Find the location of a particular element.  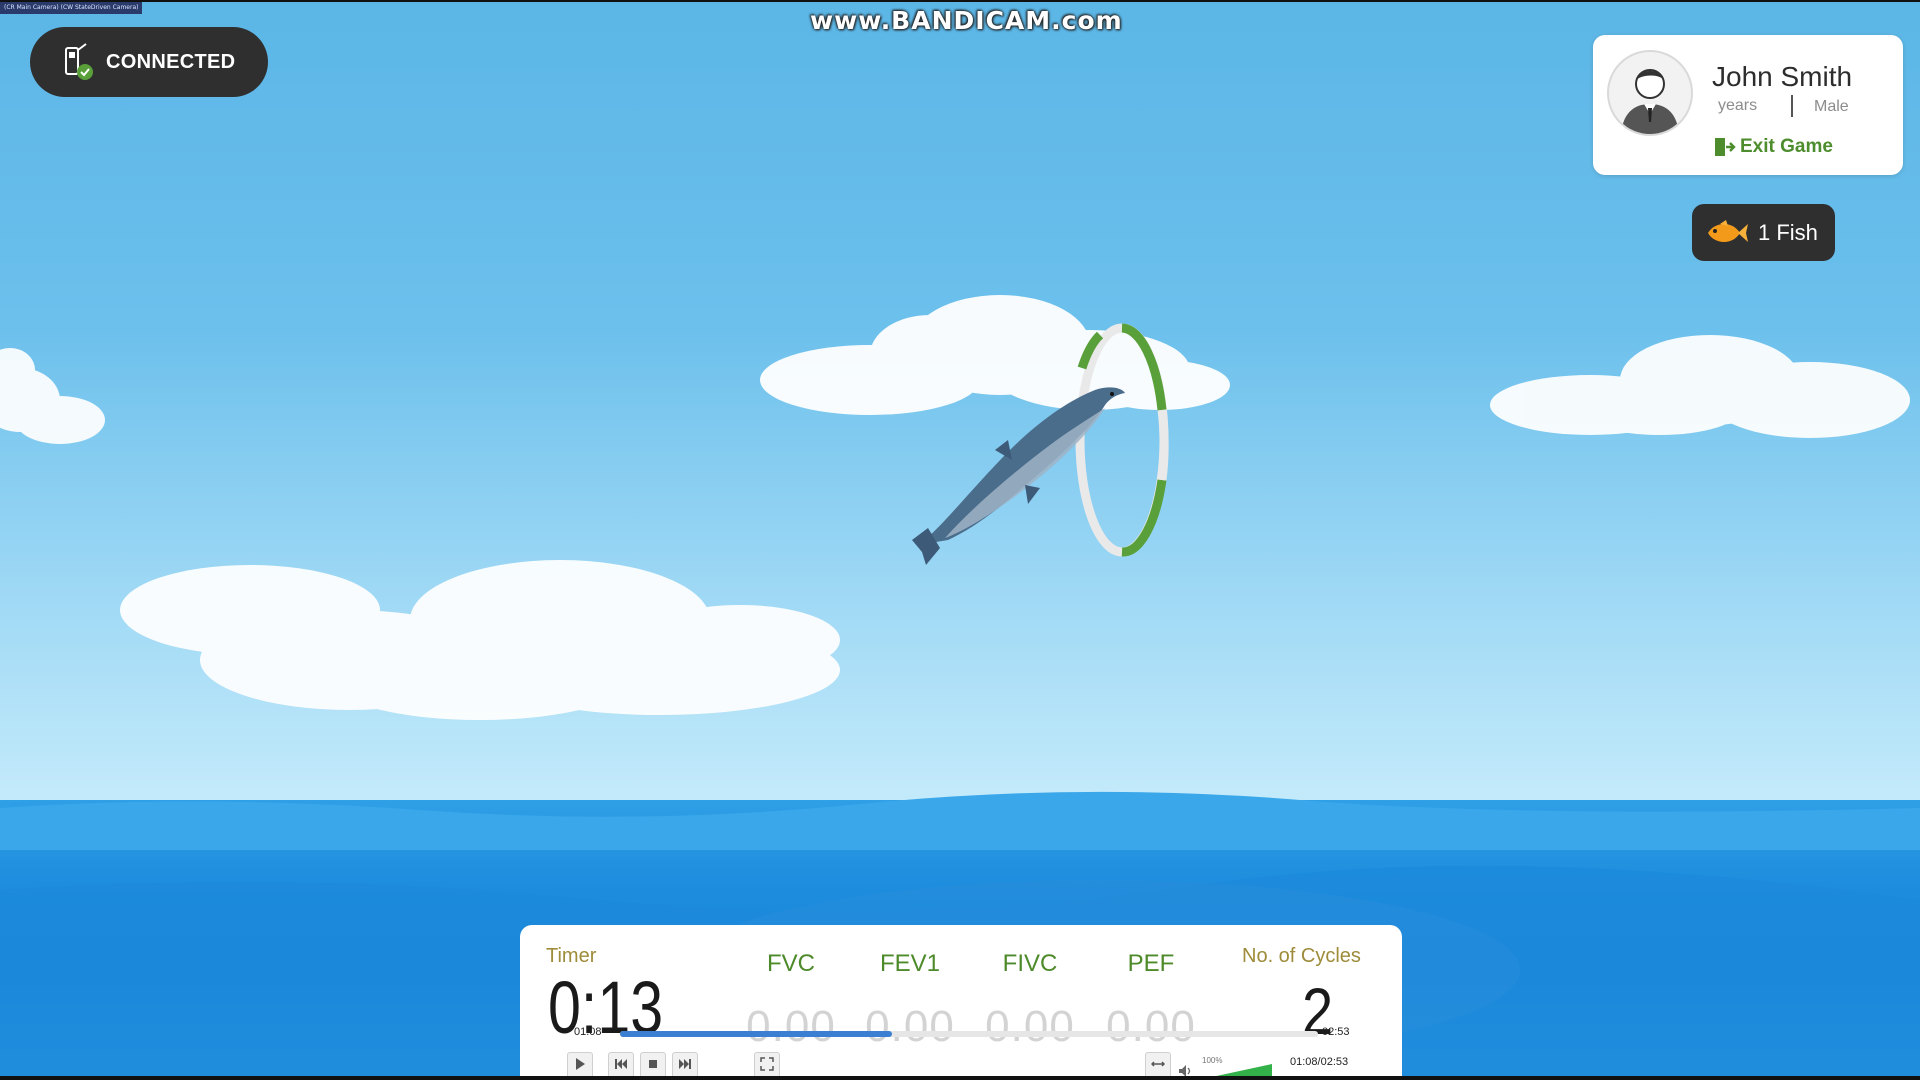

skip-forward-icon is located at coordinates (685, 1064).